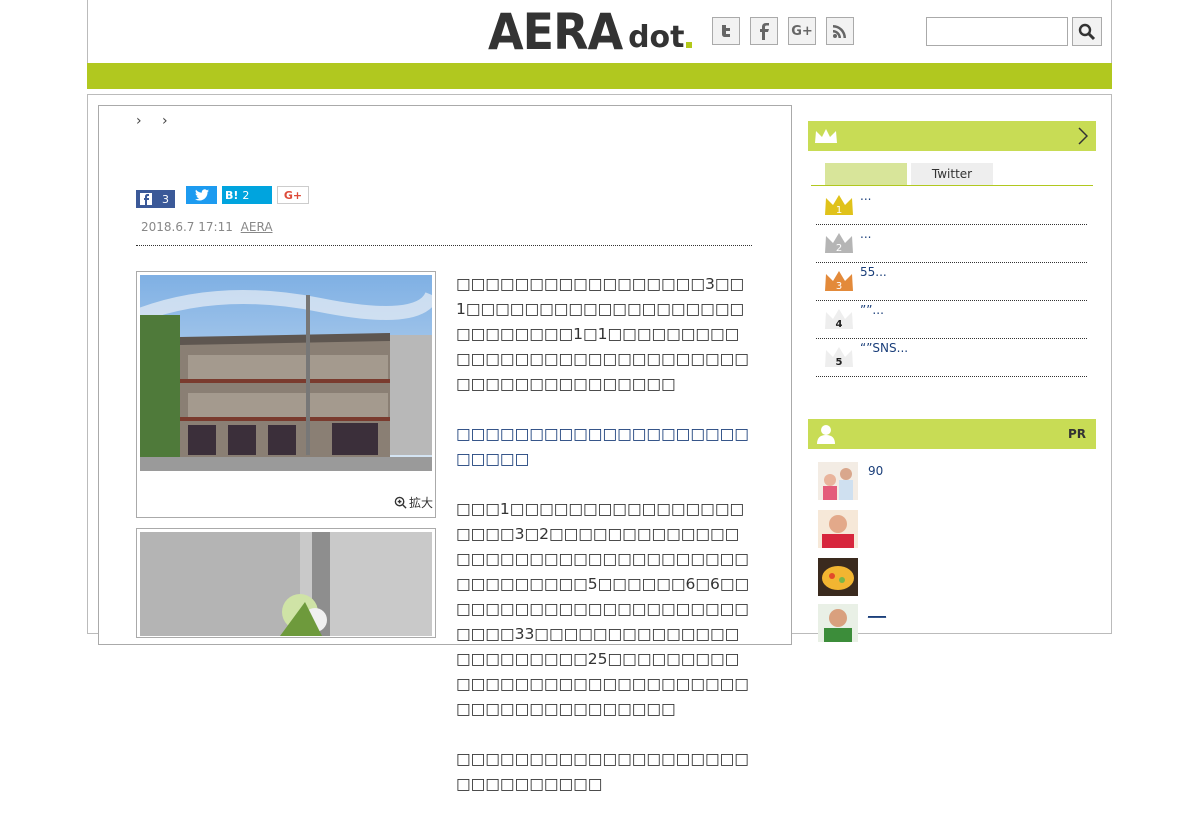  Describe the element at coordinates (952, 434) in the screenshot. I see `pr-header: PR` at that location.